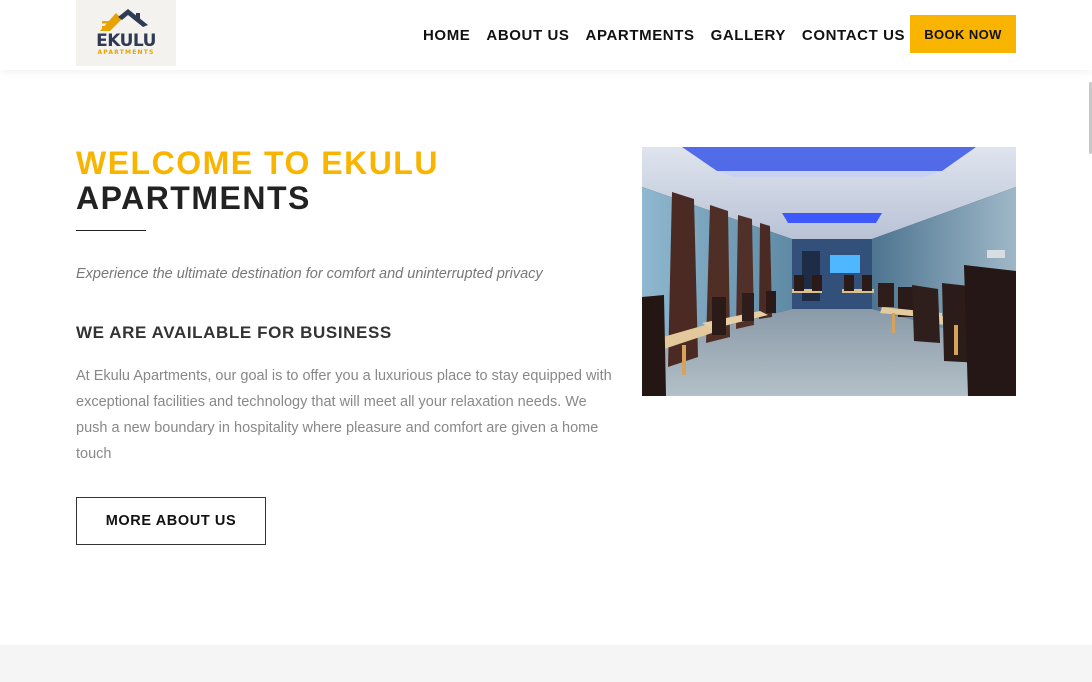 This screenshot has width=1092, height=682. Describe the element at coordinates (546, 663) in the screenshot. I see `next-section-band` at that location.